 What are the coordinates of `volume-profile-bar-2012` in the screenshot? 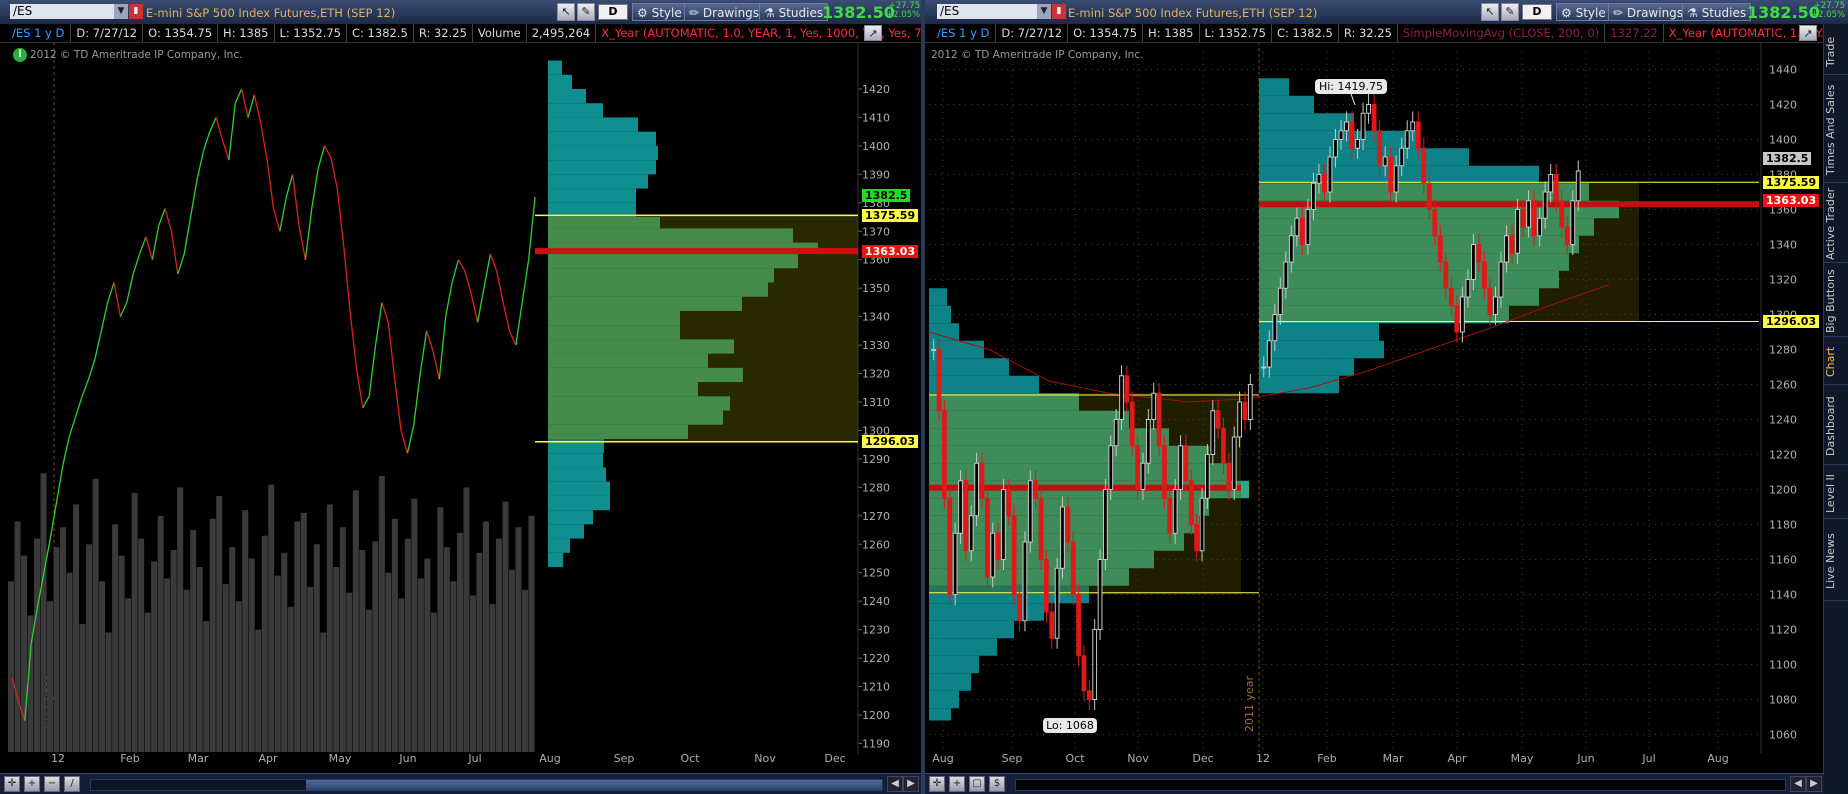 It's located at (1364, 157).